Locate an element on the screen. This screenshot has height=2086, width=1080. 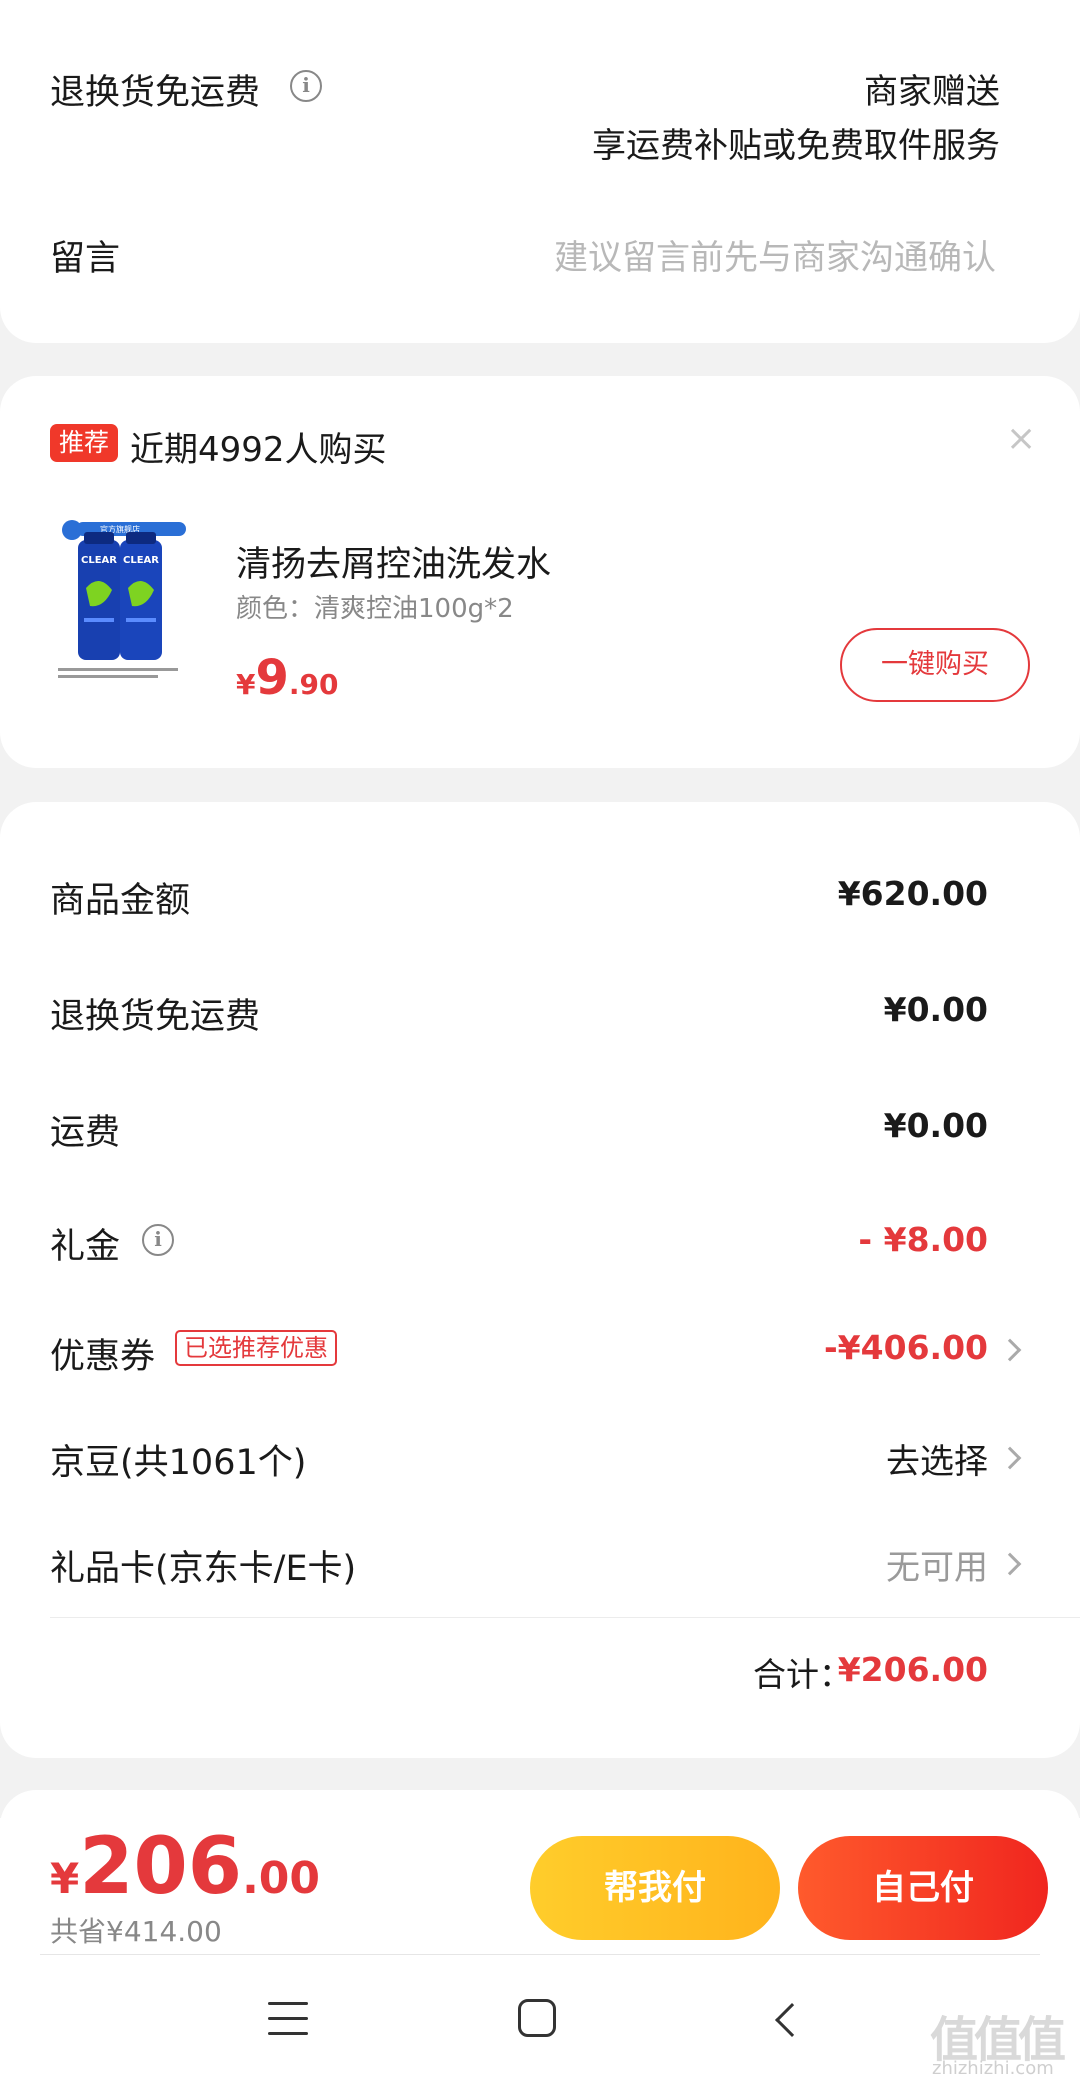
recent-apps-icon is located at coordinates (288, 2019).